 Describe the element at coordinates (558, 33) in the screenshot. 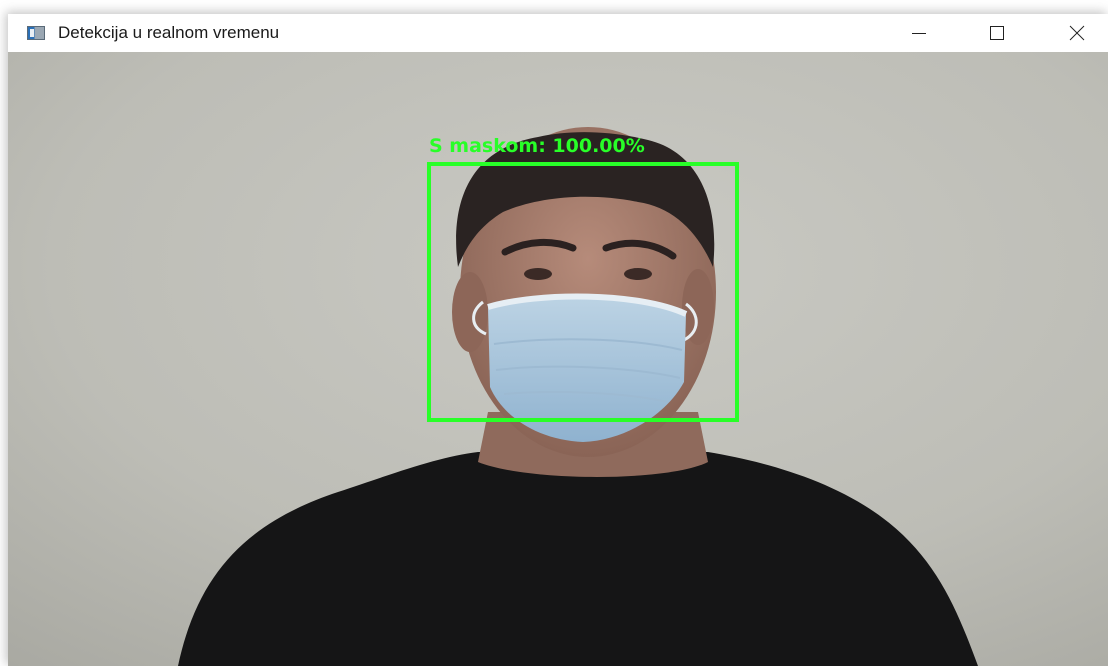

I see `title-bar: Detekcija u realnom vremenu` at that location.